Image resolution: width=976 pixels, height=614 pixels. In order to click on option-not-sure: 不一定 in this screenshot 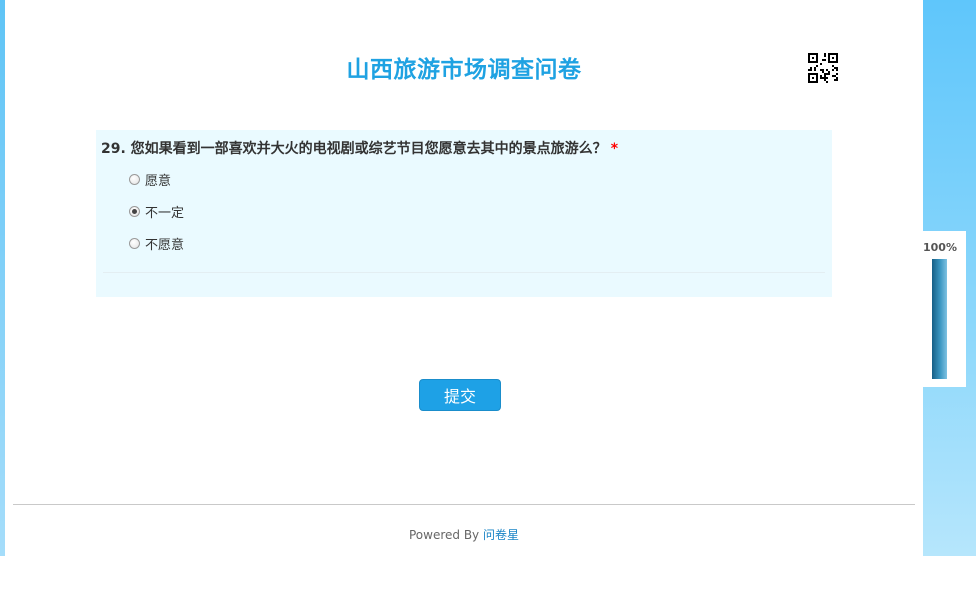, I will do `click(156, 211)`.